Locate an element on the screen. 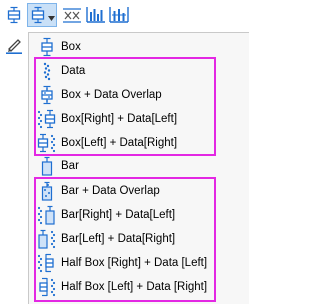 The width and height of the screenshot is (320, 304). menu-item-label: Box + Data Overlap is located at coordinates (111, 95).